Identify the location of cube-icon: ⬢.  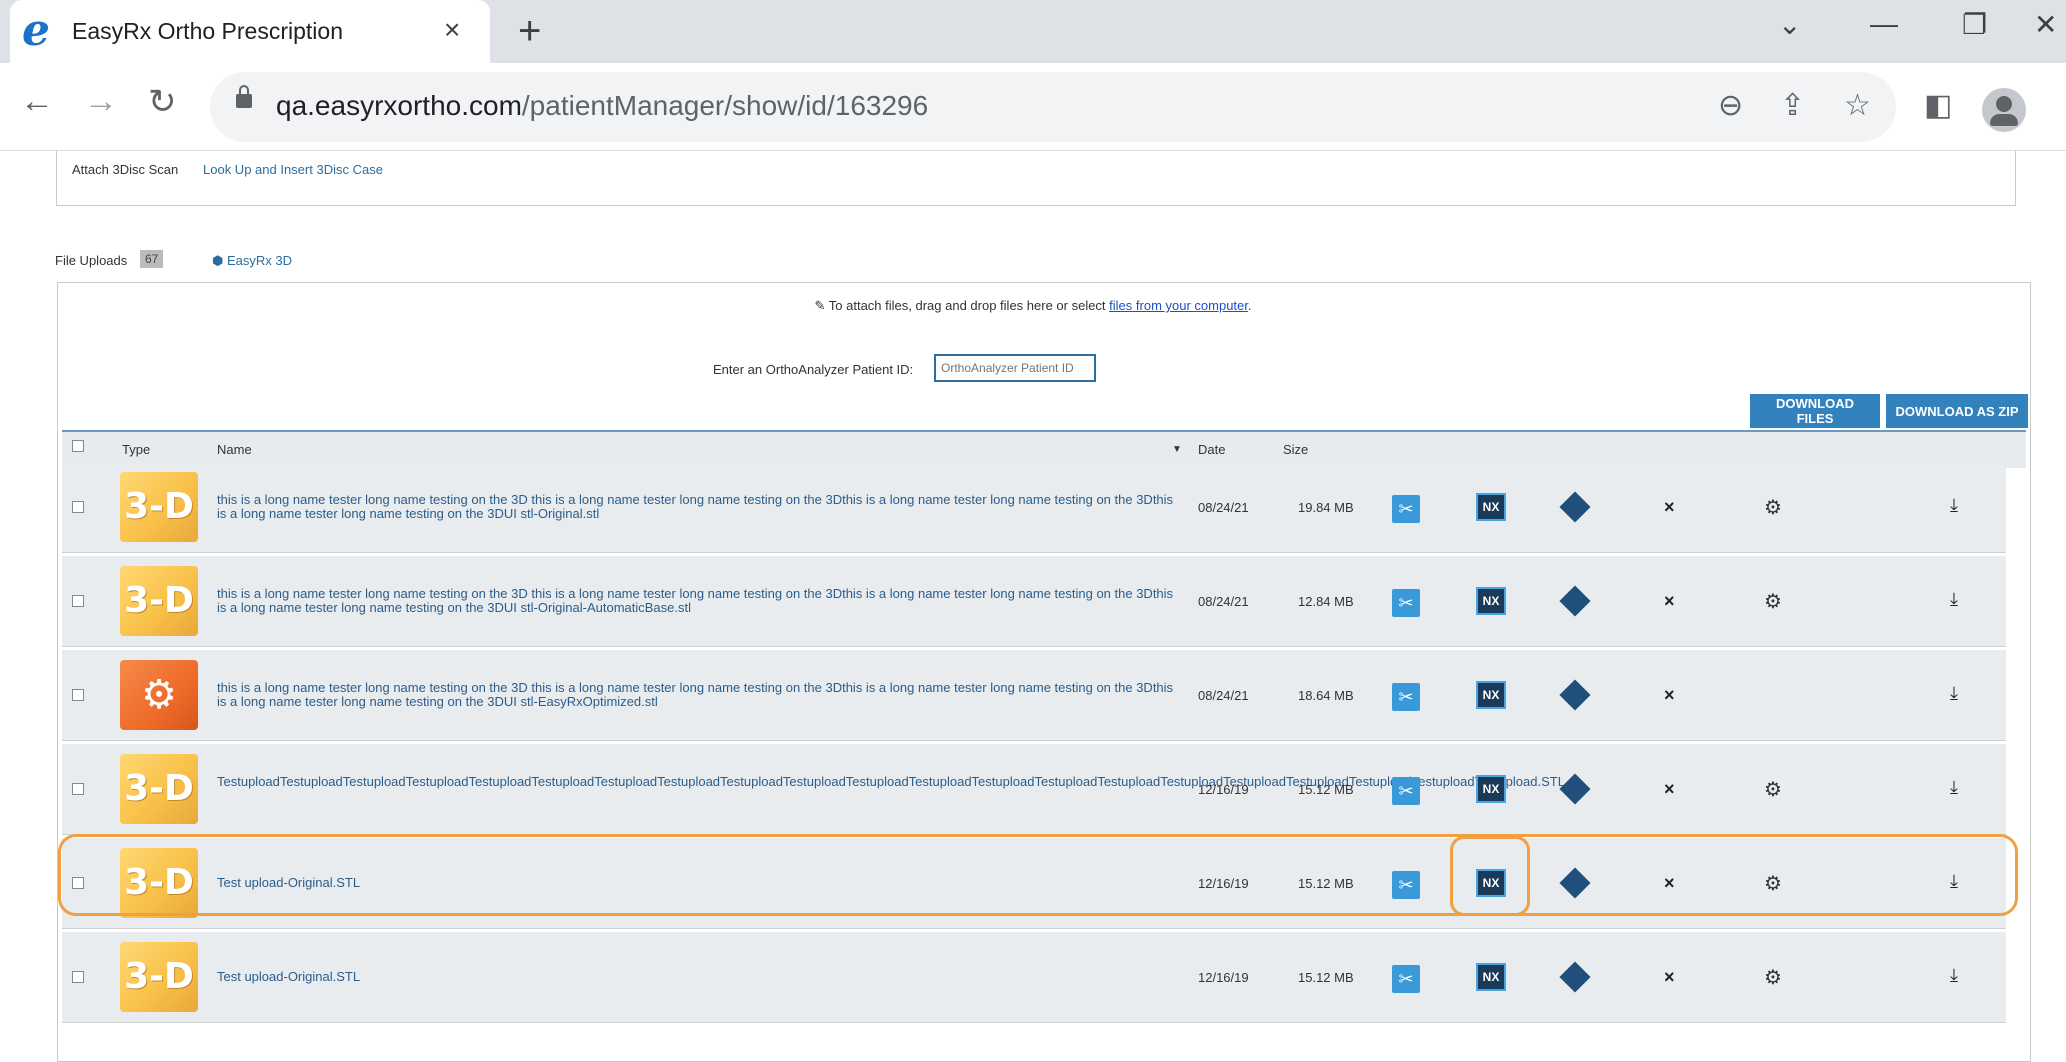
(218, 260).